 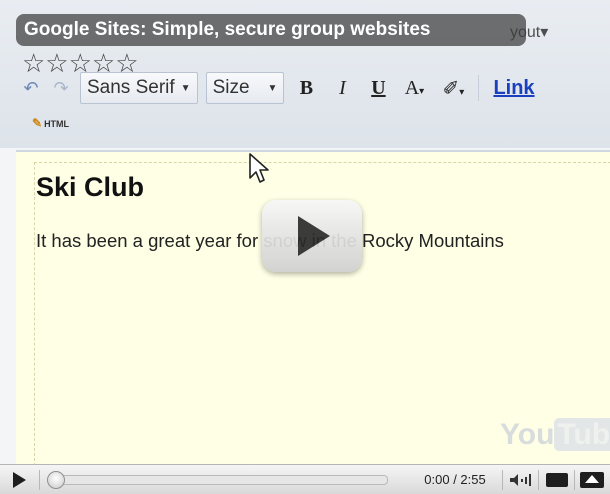 I want to click on font-size-label: Size, so click(x=231, y=87).